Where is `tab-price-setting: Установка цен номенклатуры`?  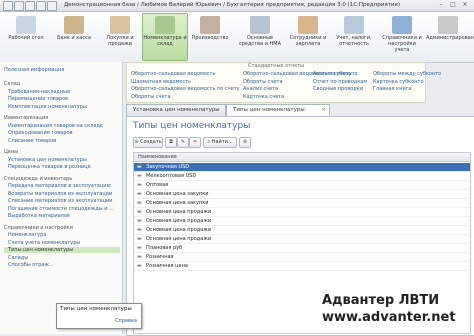
tab-price-setting: Установка цен номенклатуры is located at coordinates (176, 110).